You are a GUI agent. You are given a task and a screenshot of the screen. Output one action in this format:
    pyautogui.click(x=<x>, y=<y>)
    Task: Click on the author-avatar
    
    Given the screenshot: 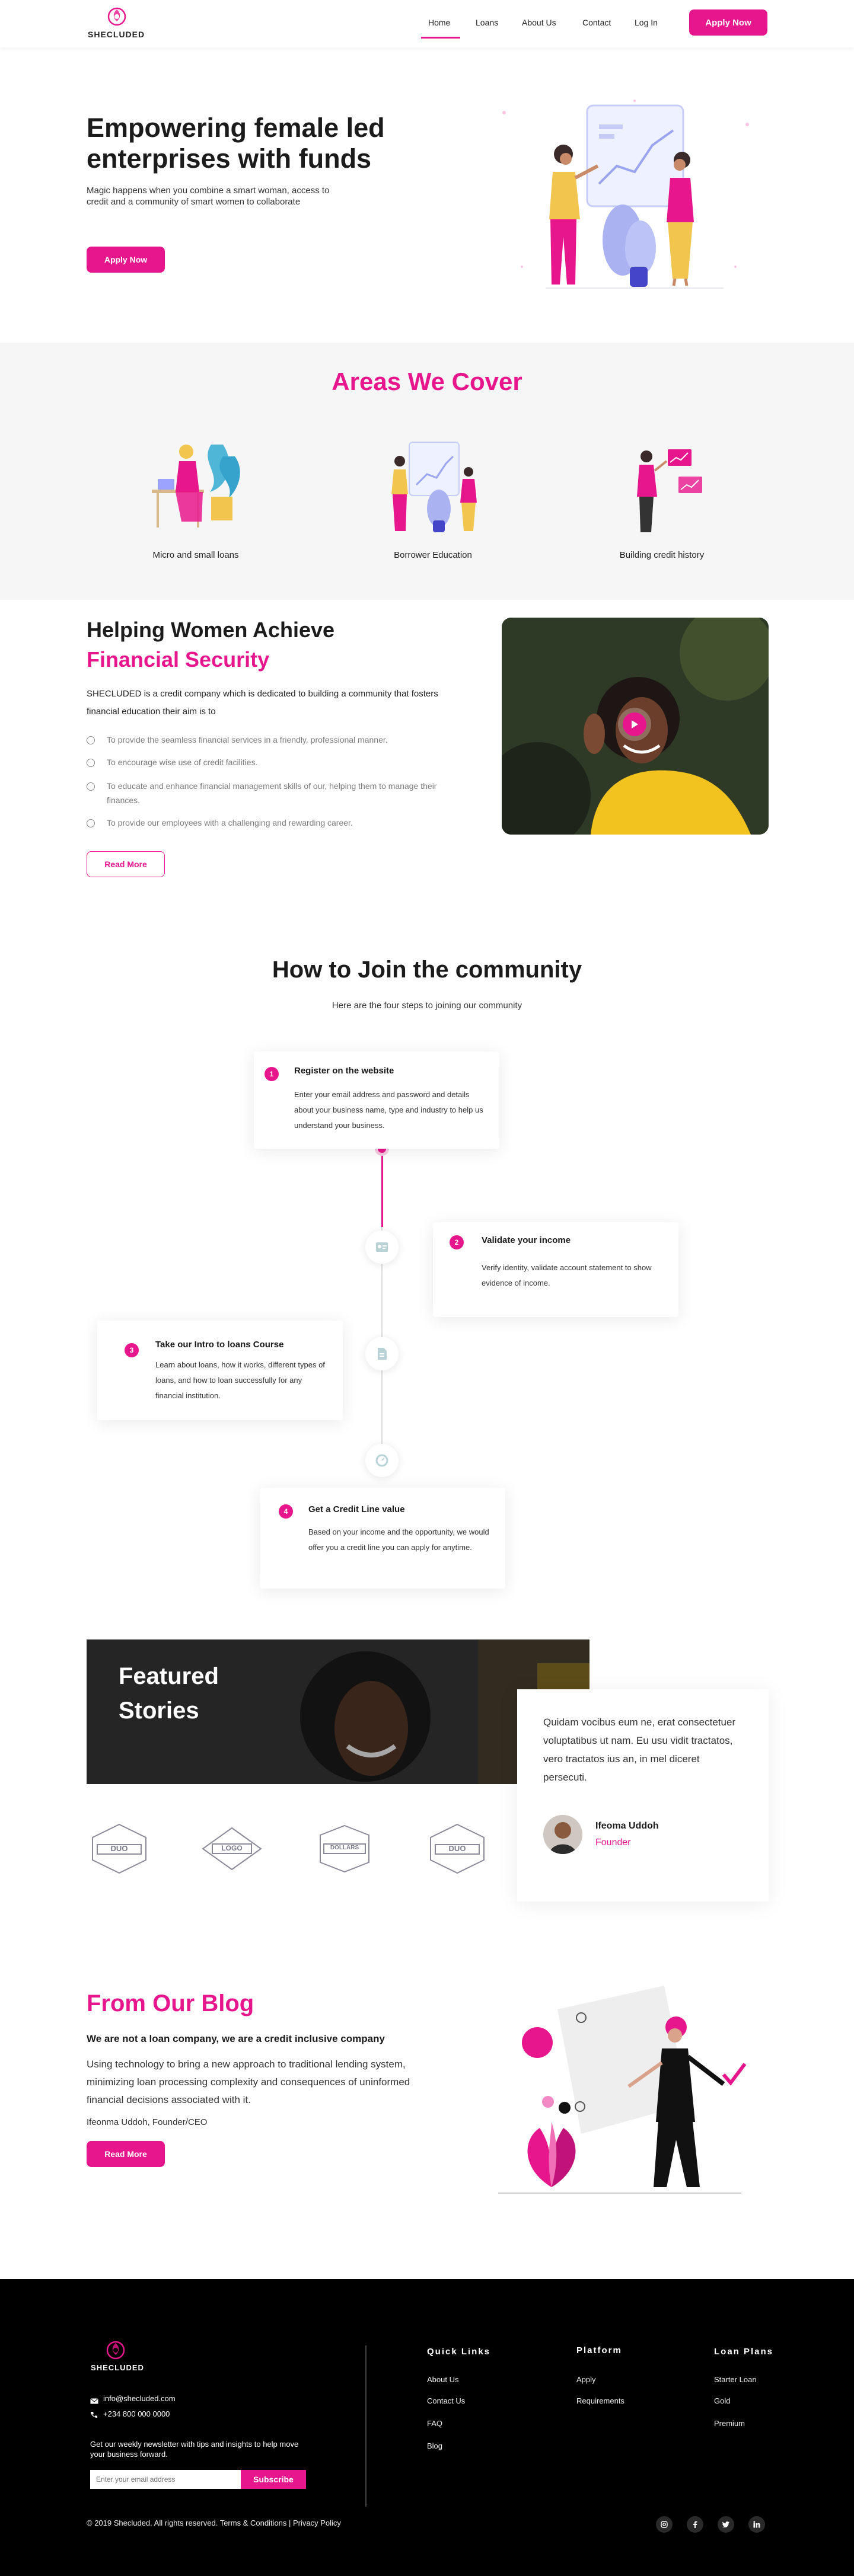 What is the action you would take?
    pyautogui.click(x=562, y=1834)
    